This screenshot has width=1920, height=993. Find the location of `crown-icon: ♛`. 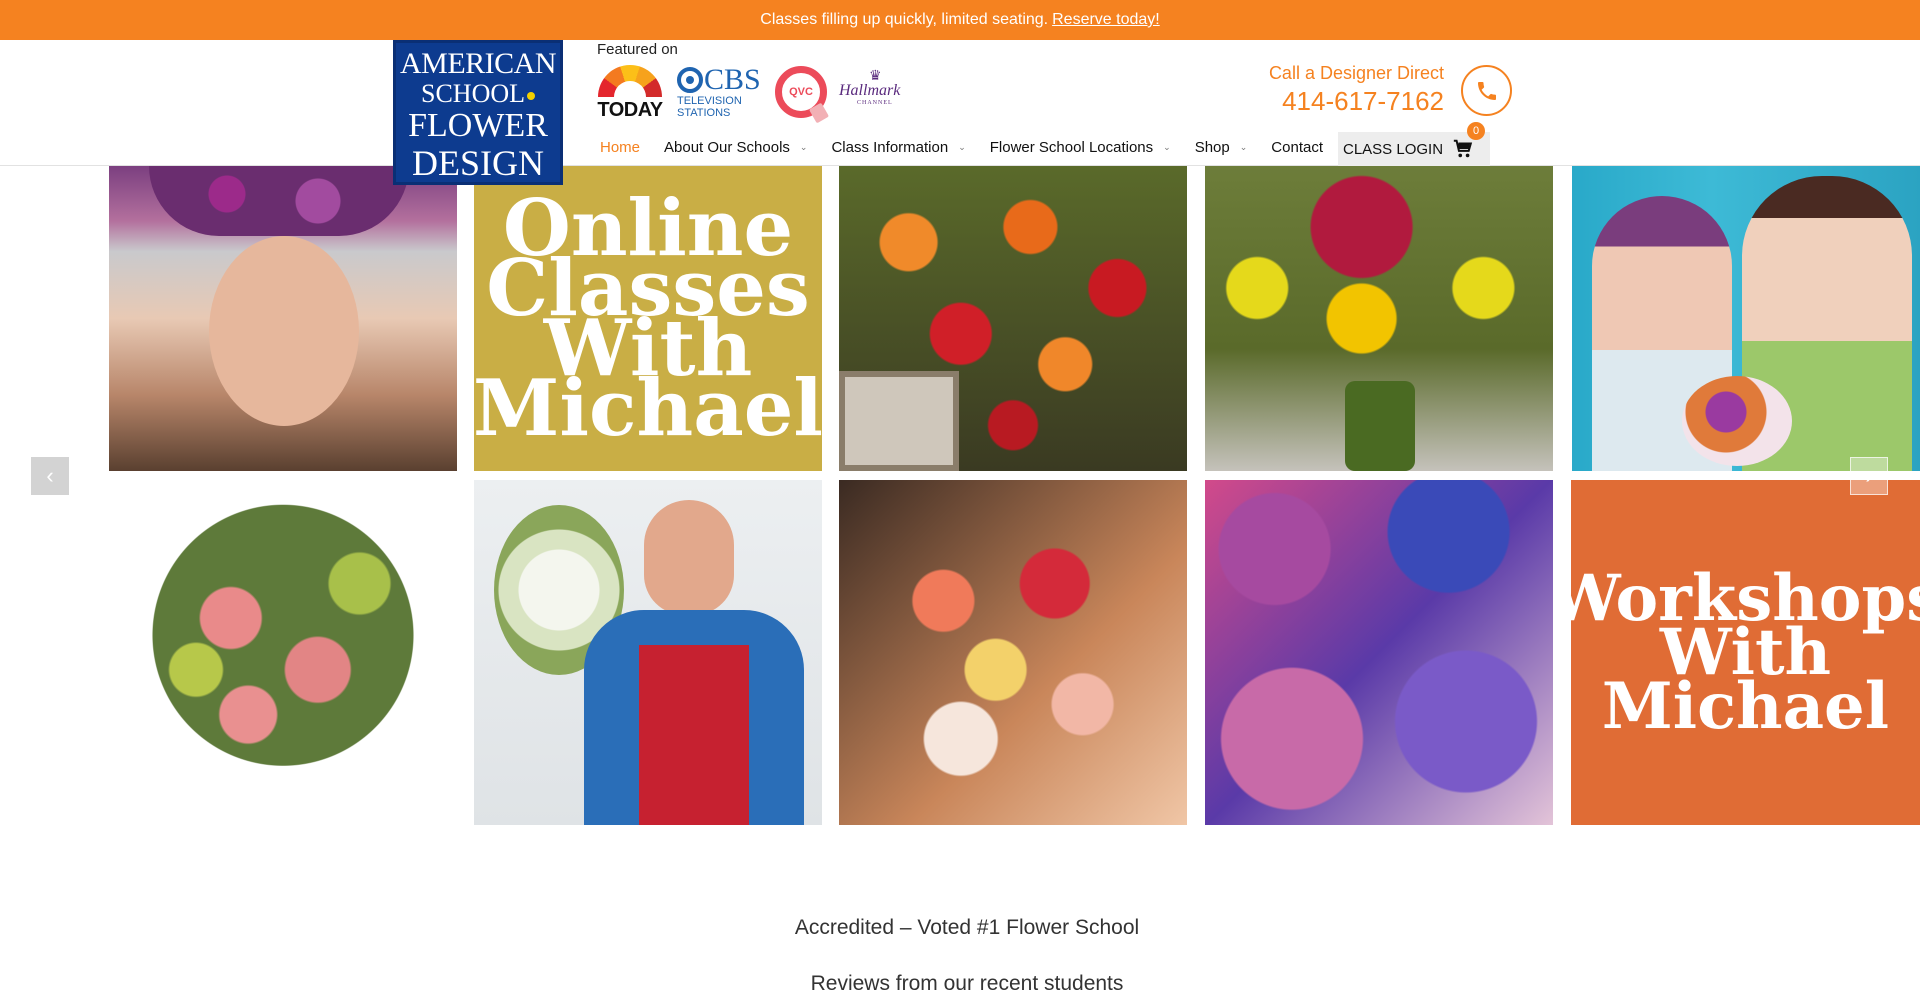

crown-icon: ♛ is located at coordinates (875, 76).